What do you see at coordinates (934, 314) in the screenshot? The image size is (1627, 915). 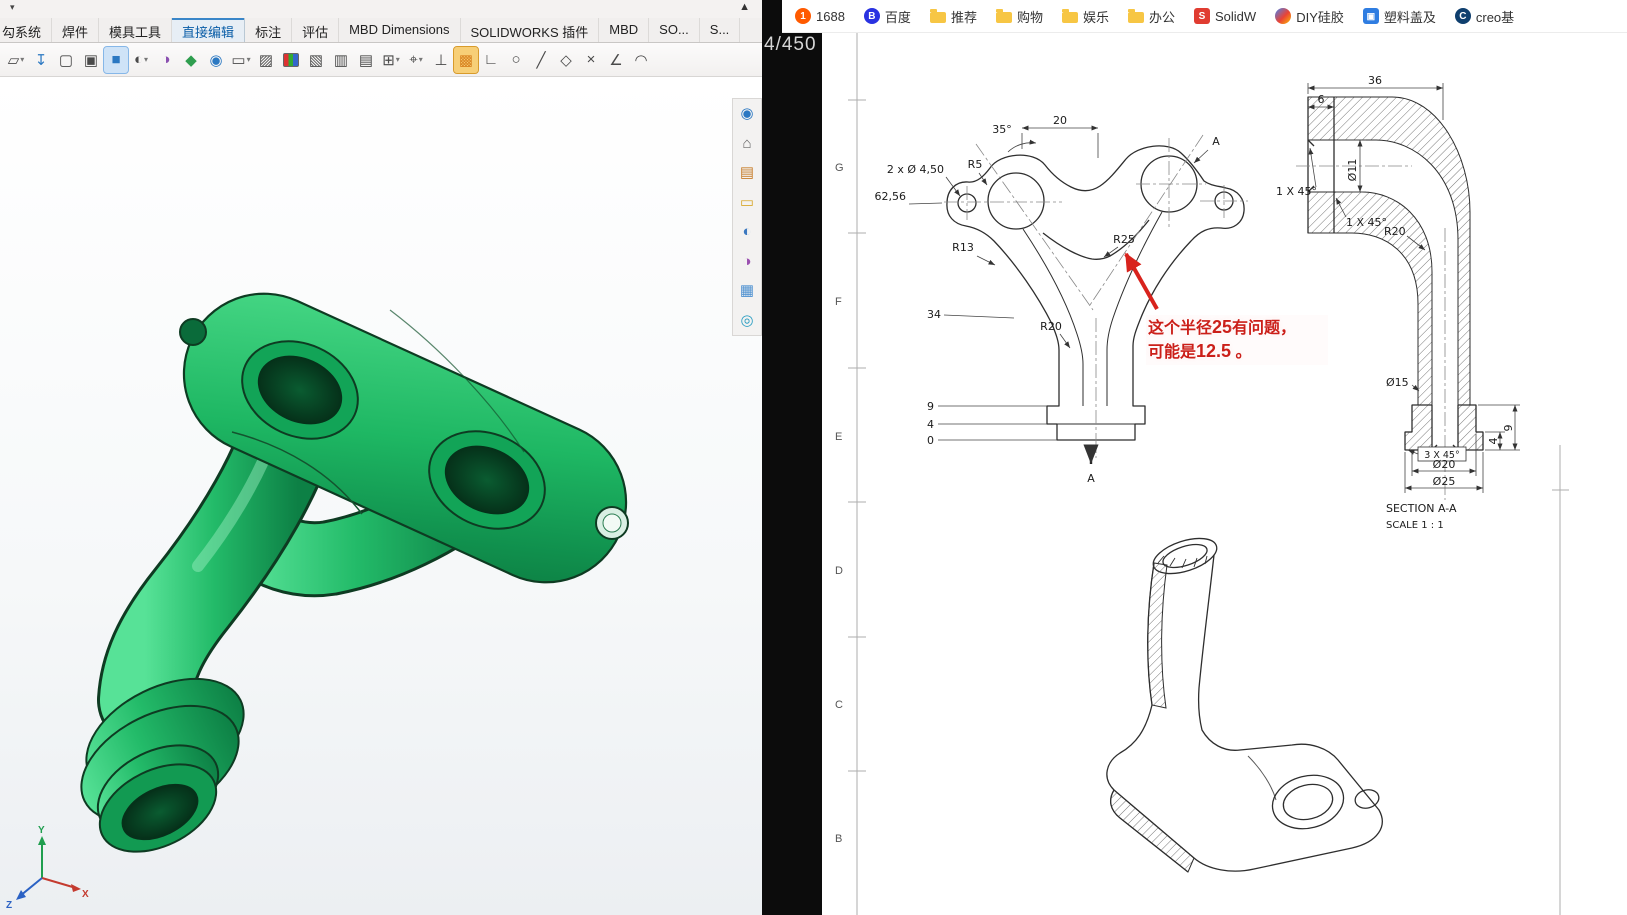 I see `dim-34: 34` at bounding box center [934, 314].